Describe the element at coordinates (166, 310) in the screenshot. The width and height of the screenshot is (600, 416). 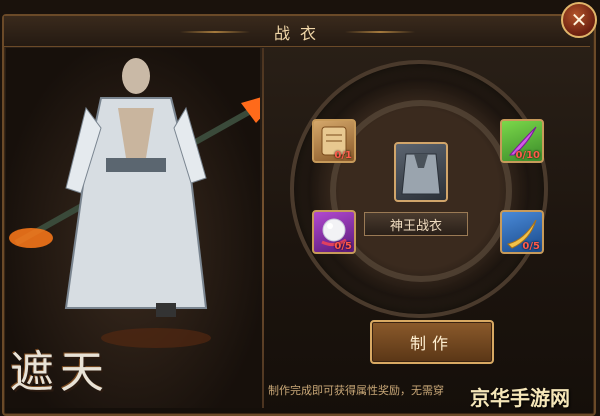
I see `character-boot` at that location.